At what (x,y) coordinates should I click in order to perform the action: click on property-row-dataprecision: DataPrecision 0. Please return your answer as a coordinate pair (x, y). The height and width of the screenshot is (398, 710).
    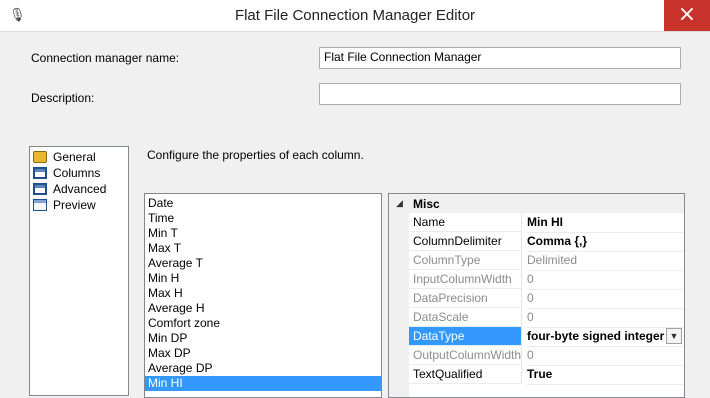
    Looking at the image, I should click on (546, 299).